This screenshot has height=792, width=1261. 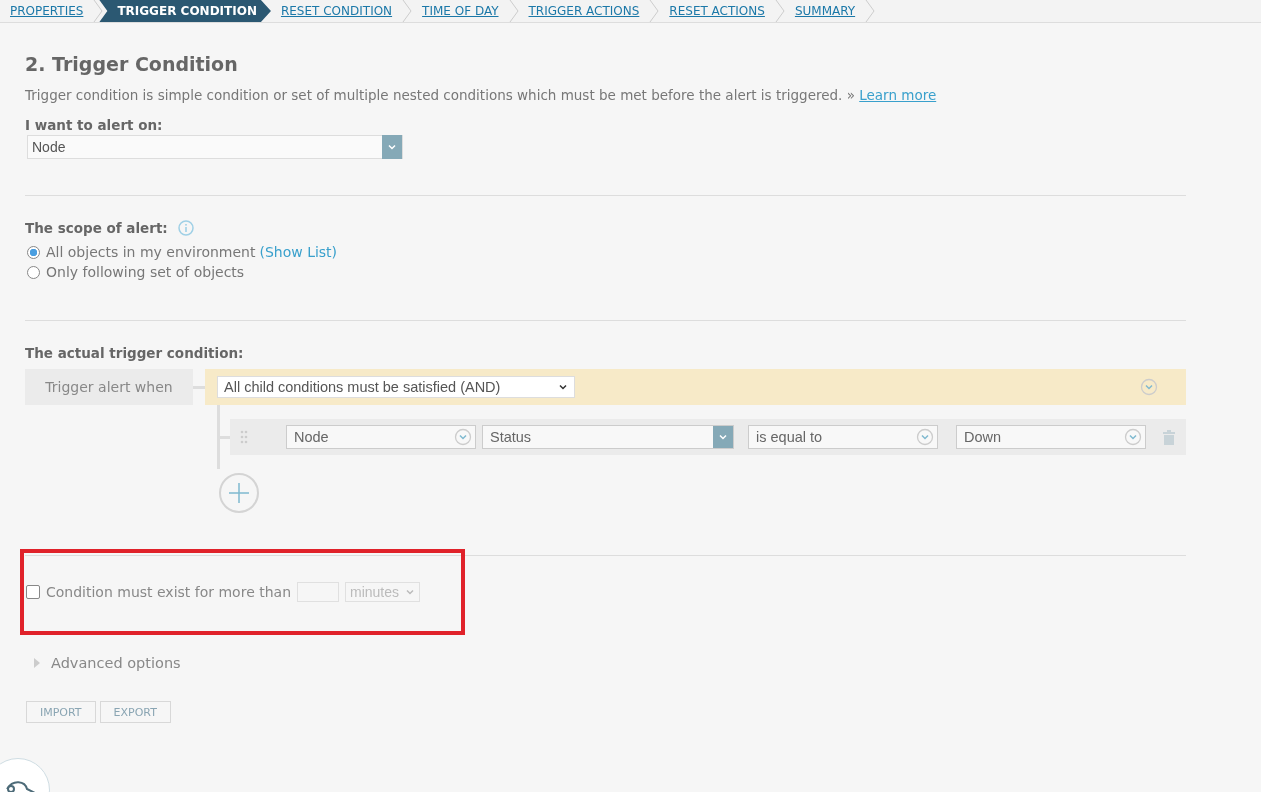 I want to click on drag-handle-icon, so click(x=244, y=437).